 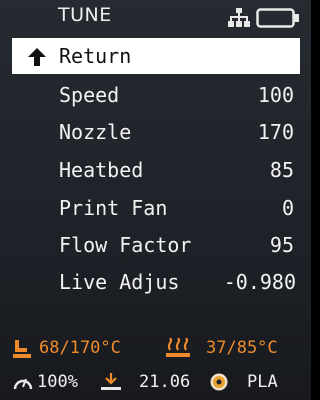 I want to click on sd-card-icon, so click(x=277, y=18).